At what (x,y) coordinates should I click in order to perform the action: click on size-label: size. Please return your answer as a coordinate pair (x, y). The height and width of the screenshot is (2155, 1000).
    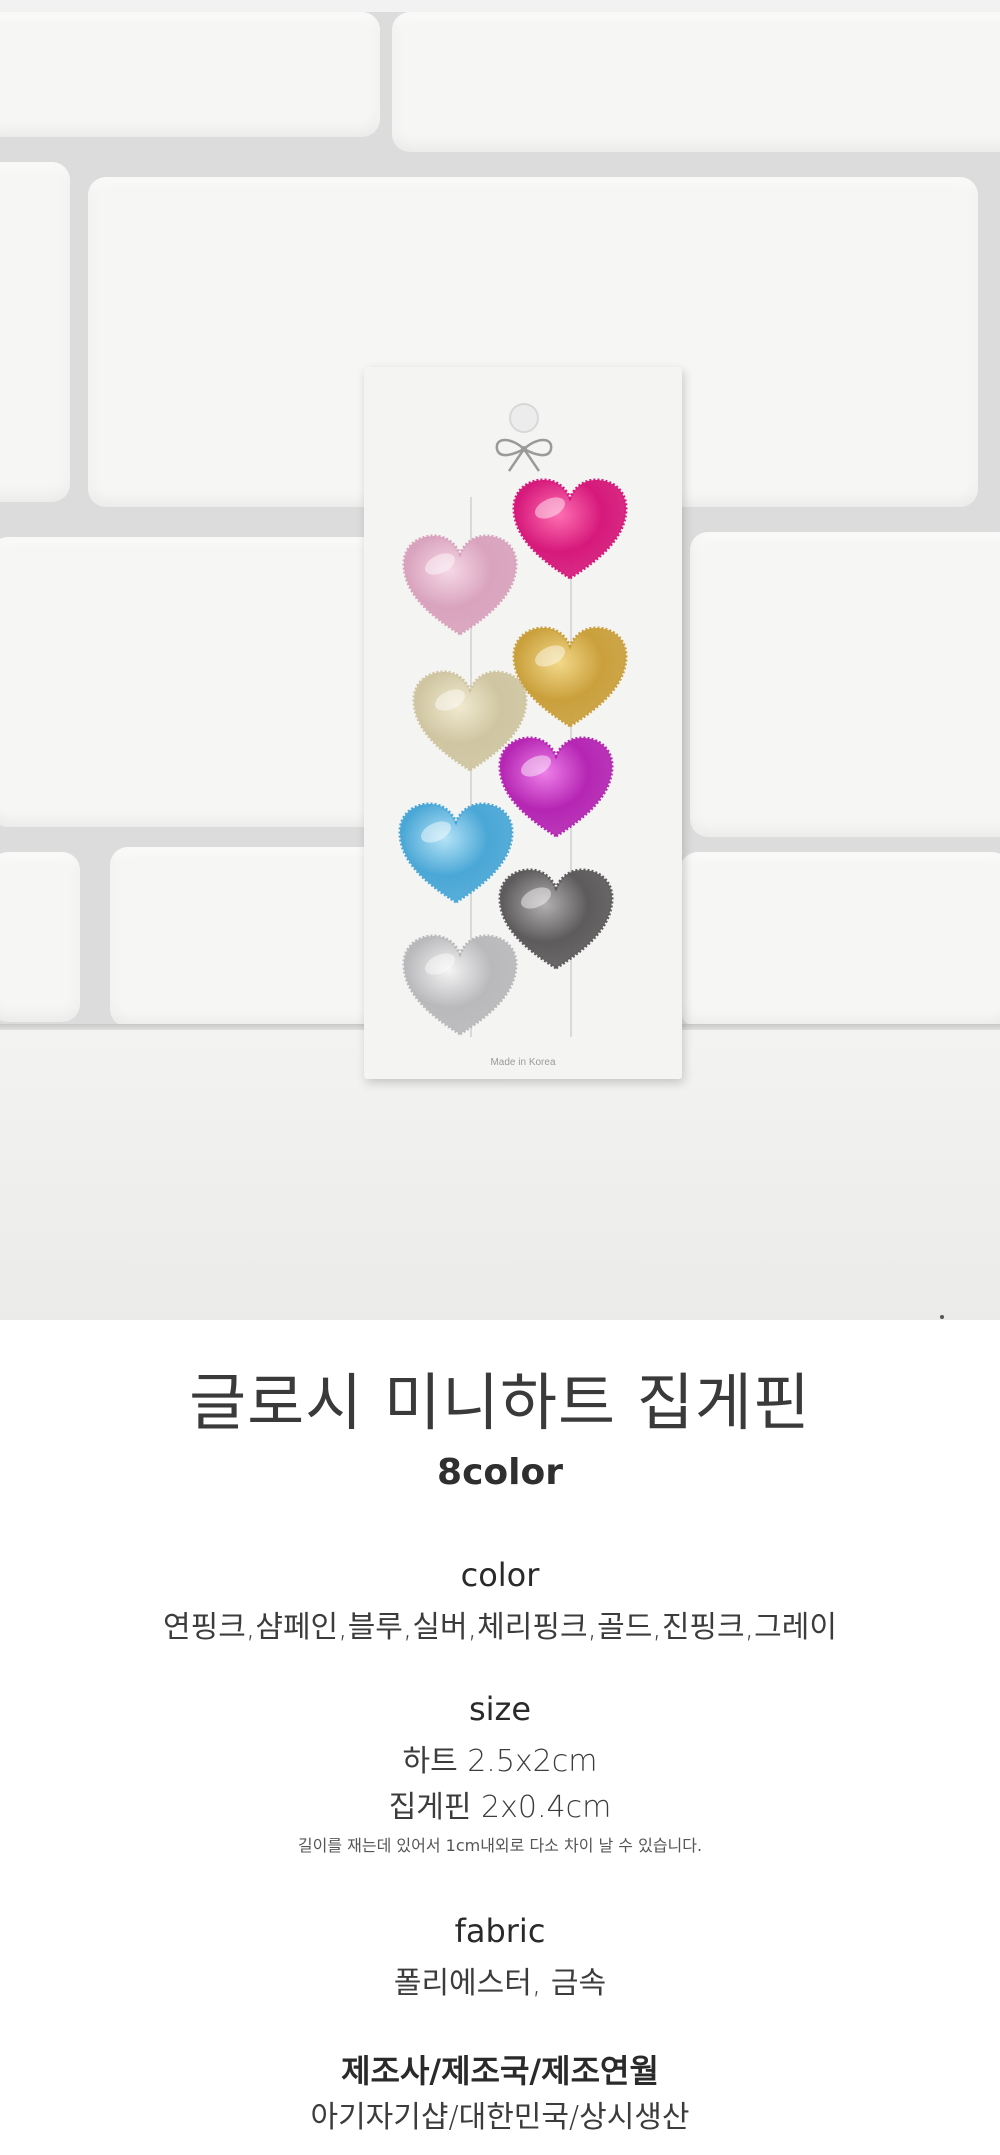
    Looking at the image, I should click on (500, 1709).